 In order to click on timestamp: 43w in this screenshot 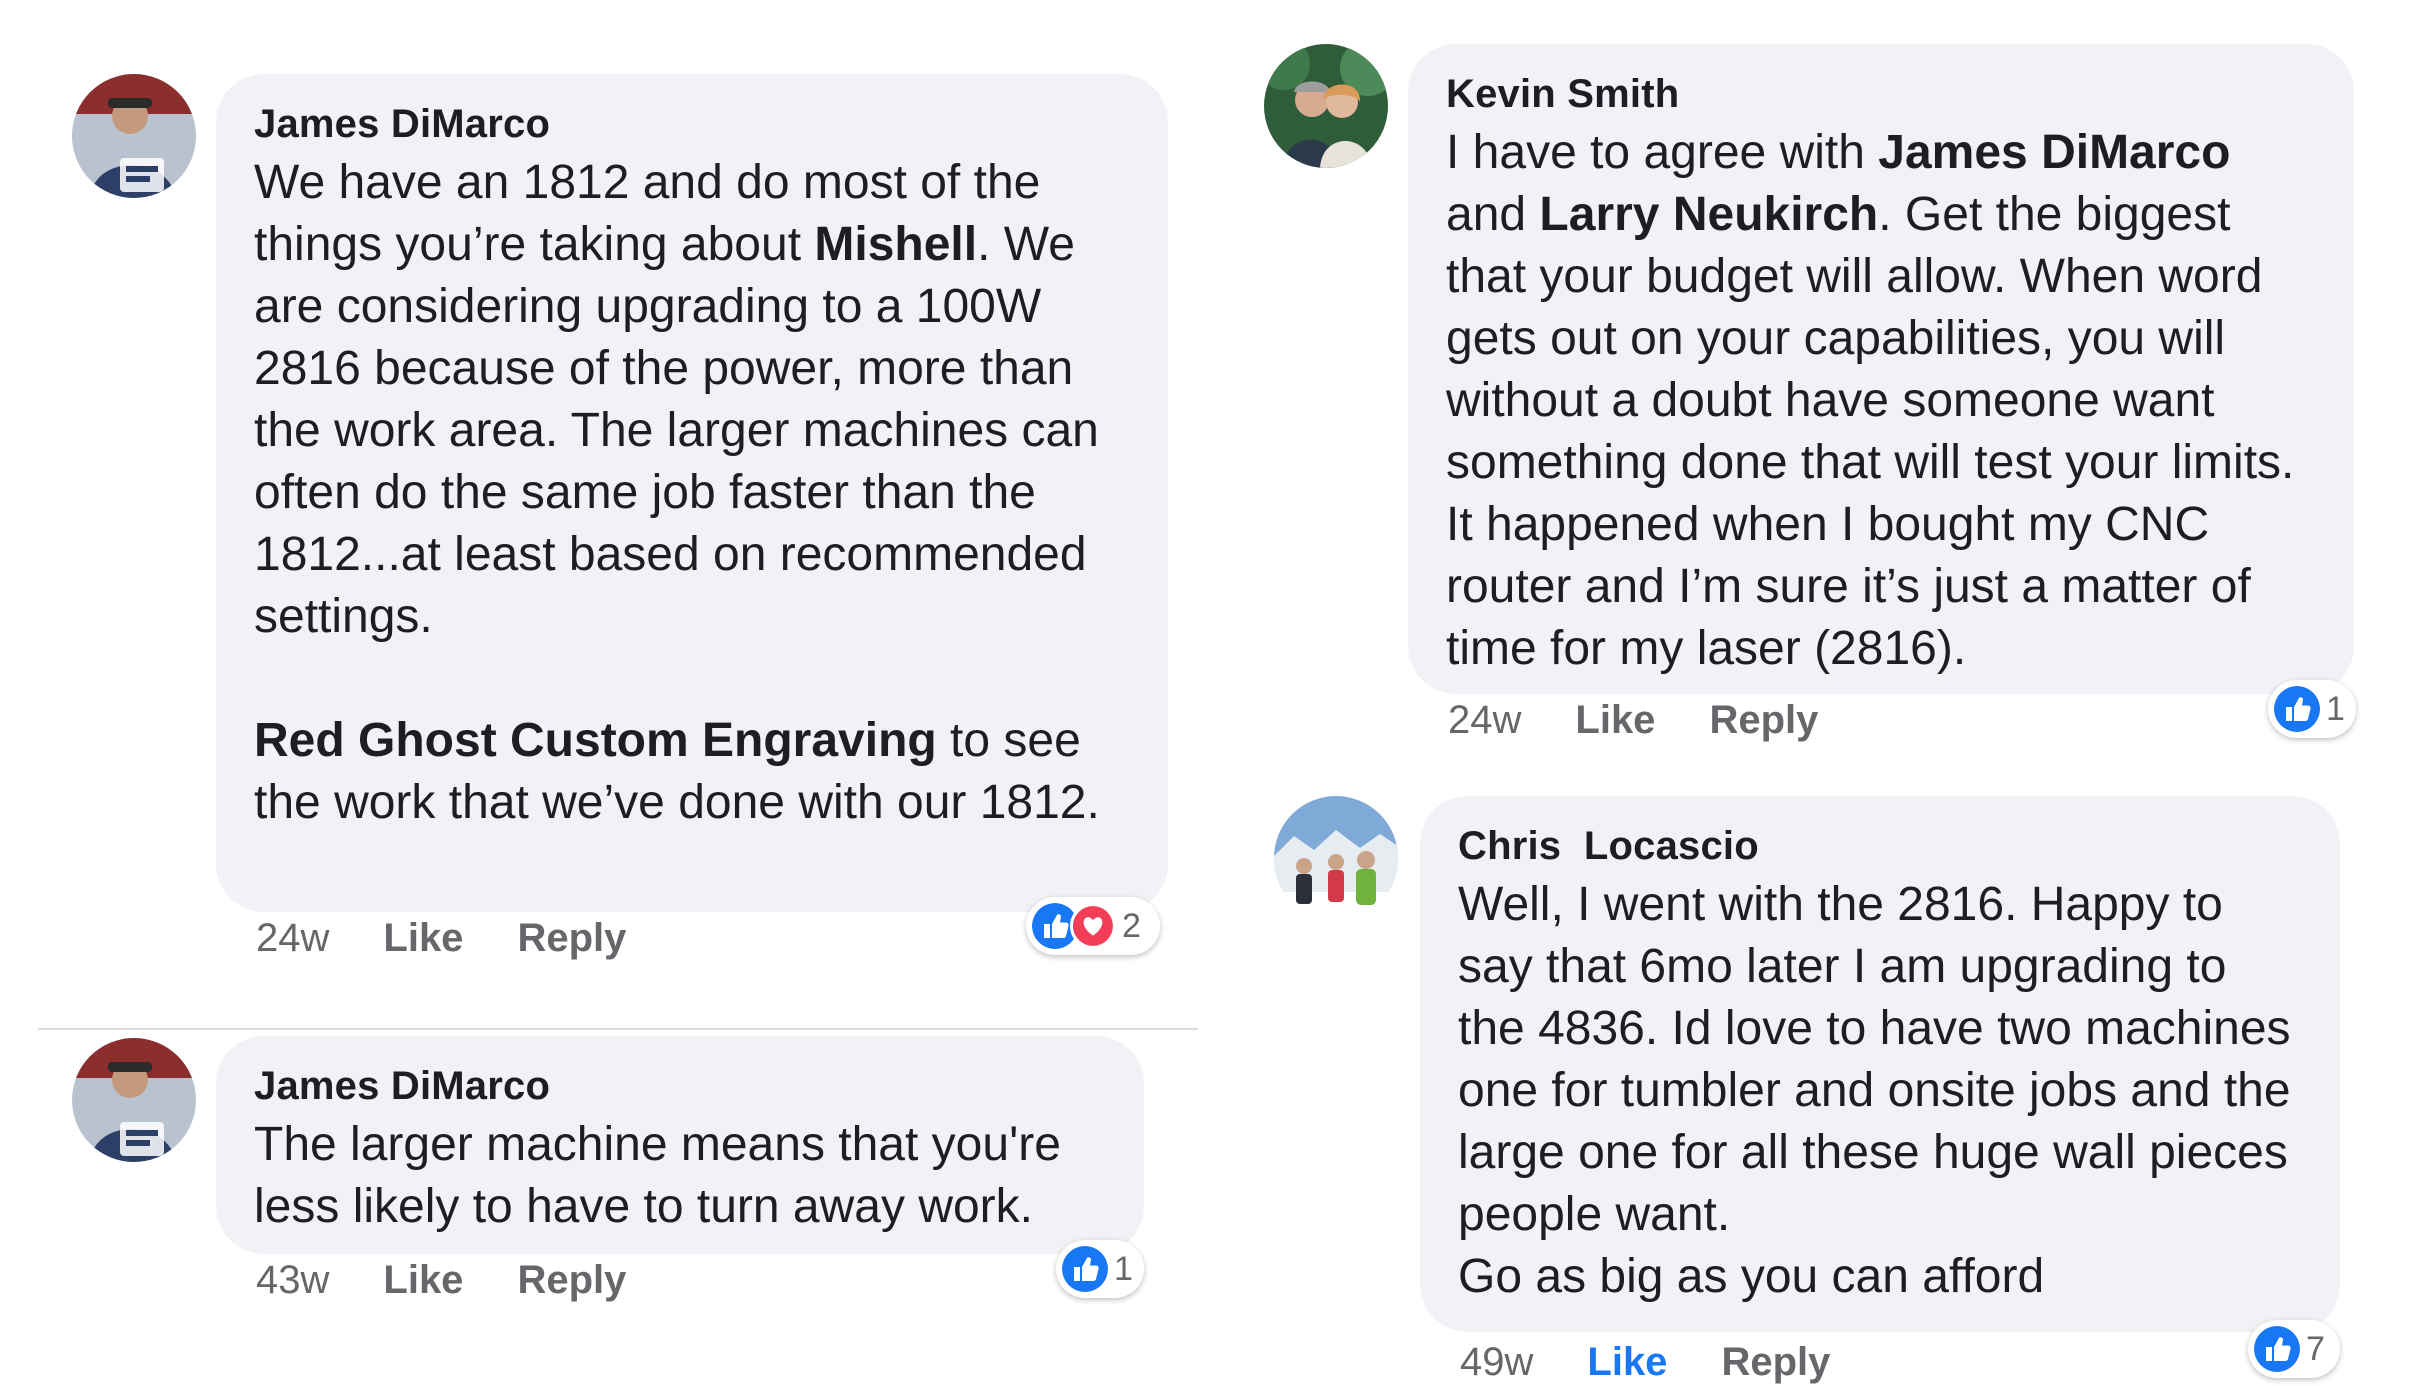, I will do `click(292, 1280)`.